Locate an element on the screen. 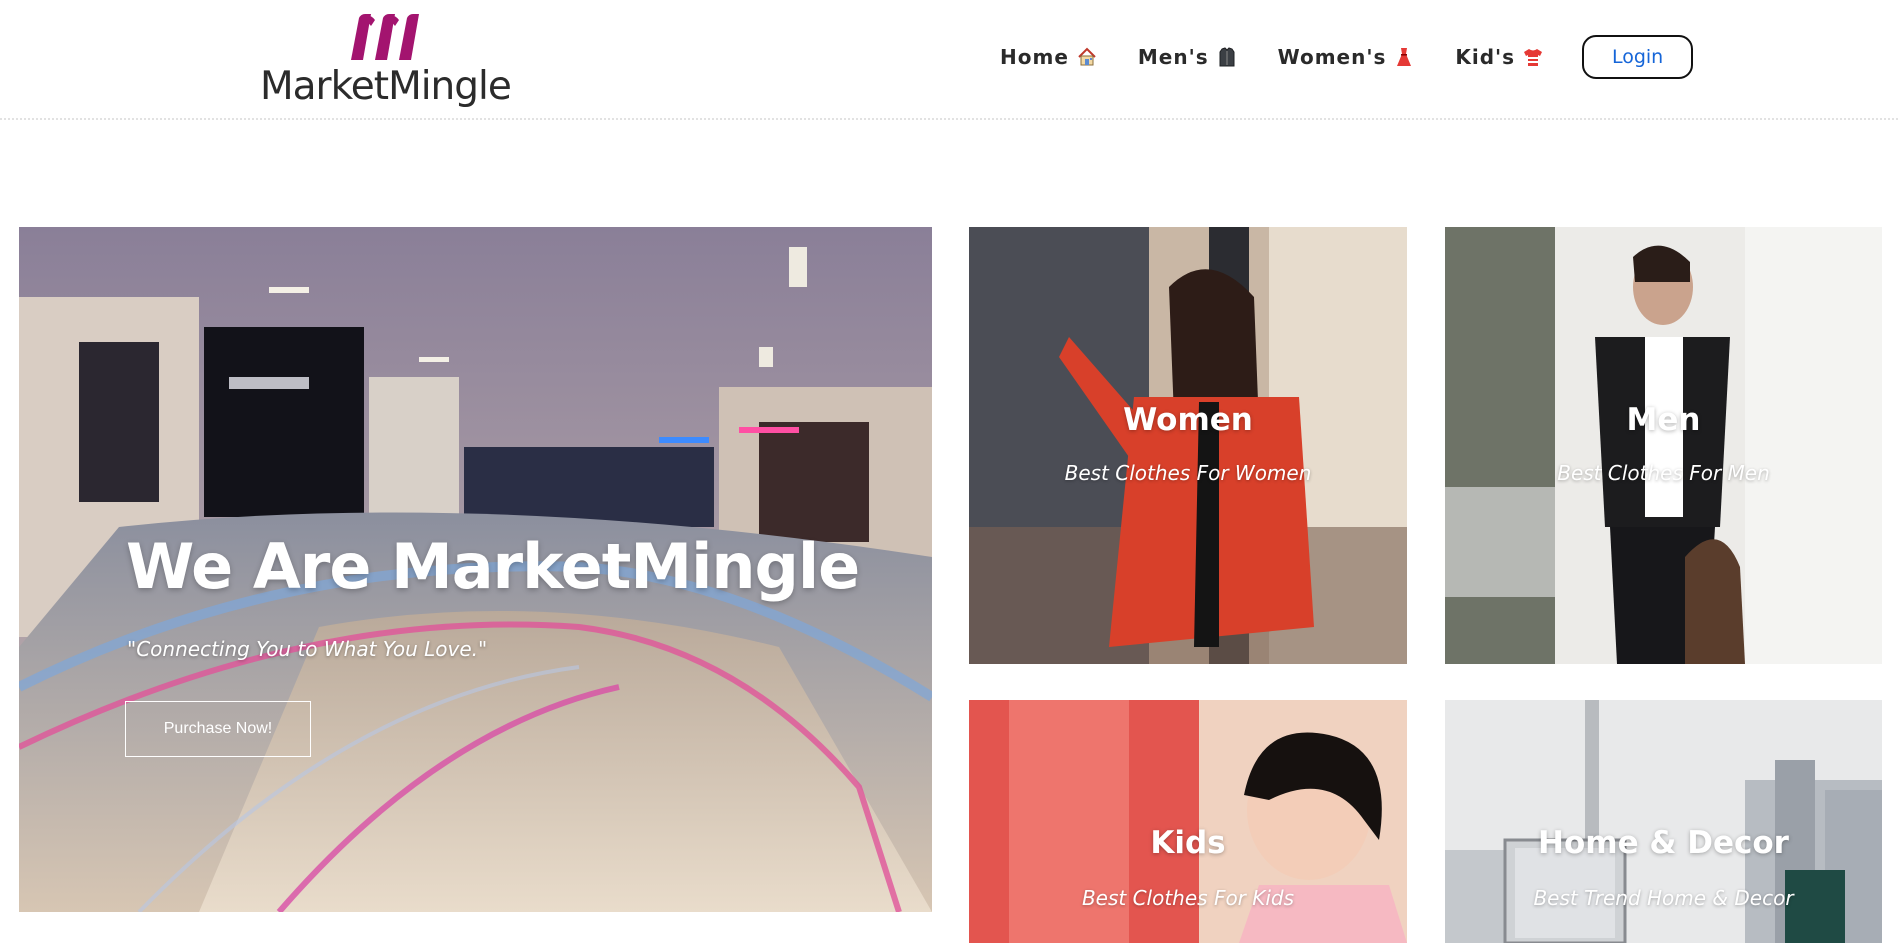  nav-item-label: Women's is located at coordinates (1332, 57).